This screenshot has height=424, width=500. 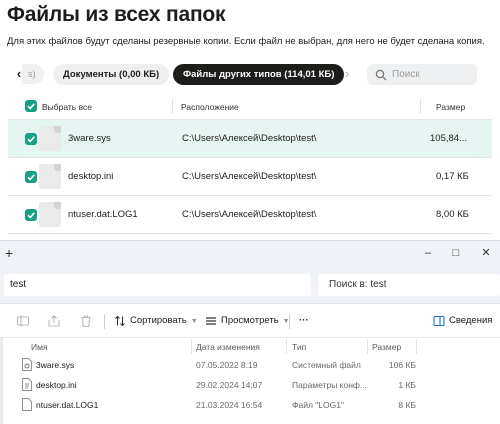 I want to click on system-file-icon, so click(x=27, y=364).